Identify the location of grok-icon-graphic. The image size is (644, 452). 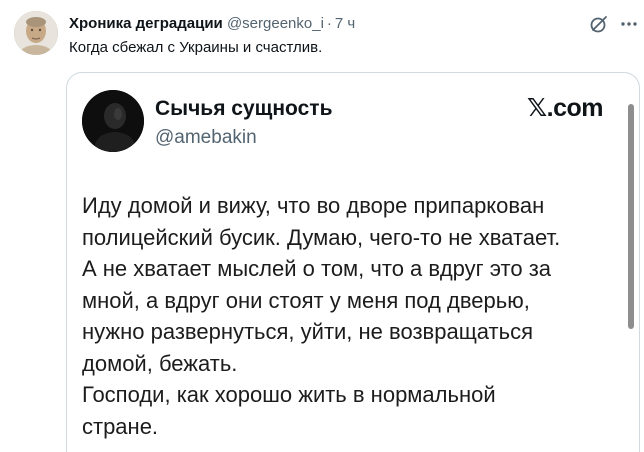
(598, 24).